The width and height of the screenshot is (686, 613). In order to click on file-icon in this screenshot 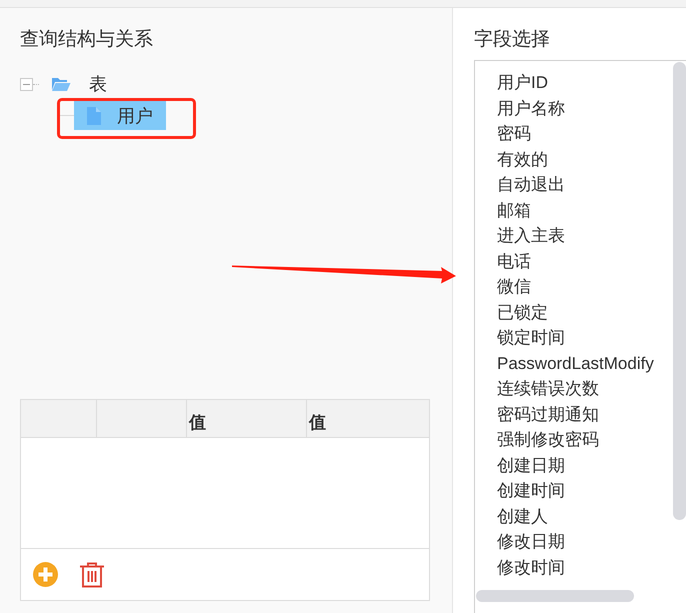, I will do `click(94, 116)`.